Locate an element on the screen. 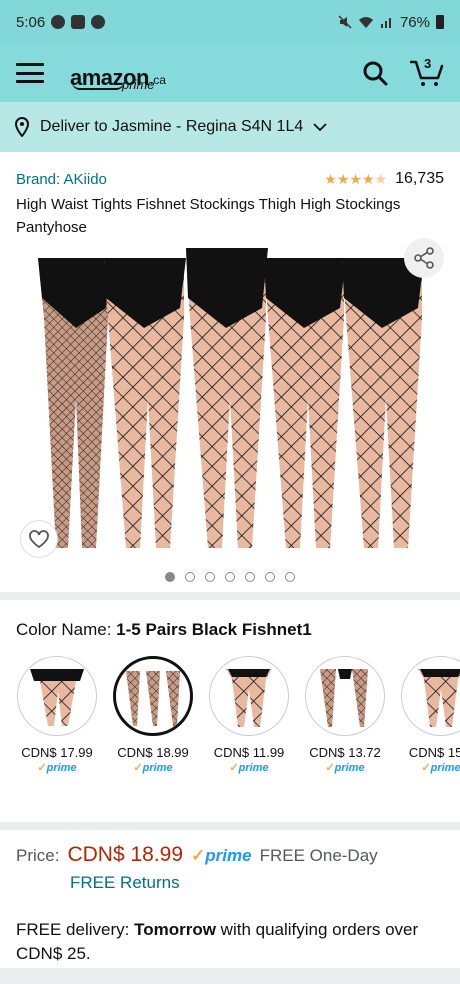  free-one-day: FREE One-Day is located at coordinates (318, 855).